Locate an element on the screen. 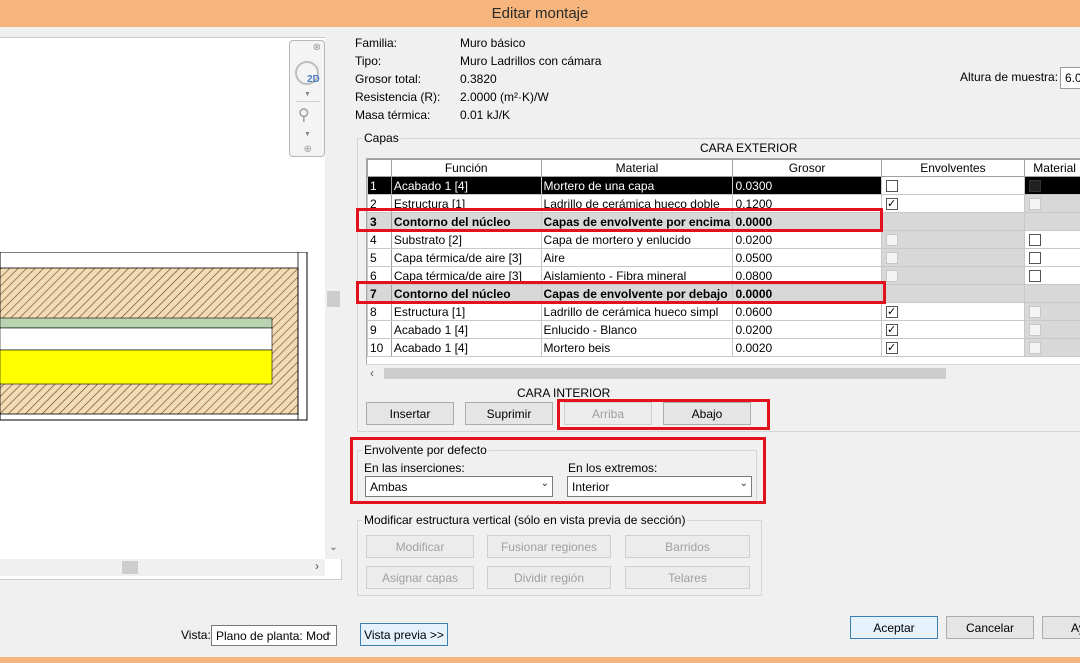 This screenshot has height=663, width=1080. column-header-function: Función is located at coordinates (466, 168).